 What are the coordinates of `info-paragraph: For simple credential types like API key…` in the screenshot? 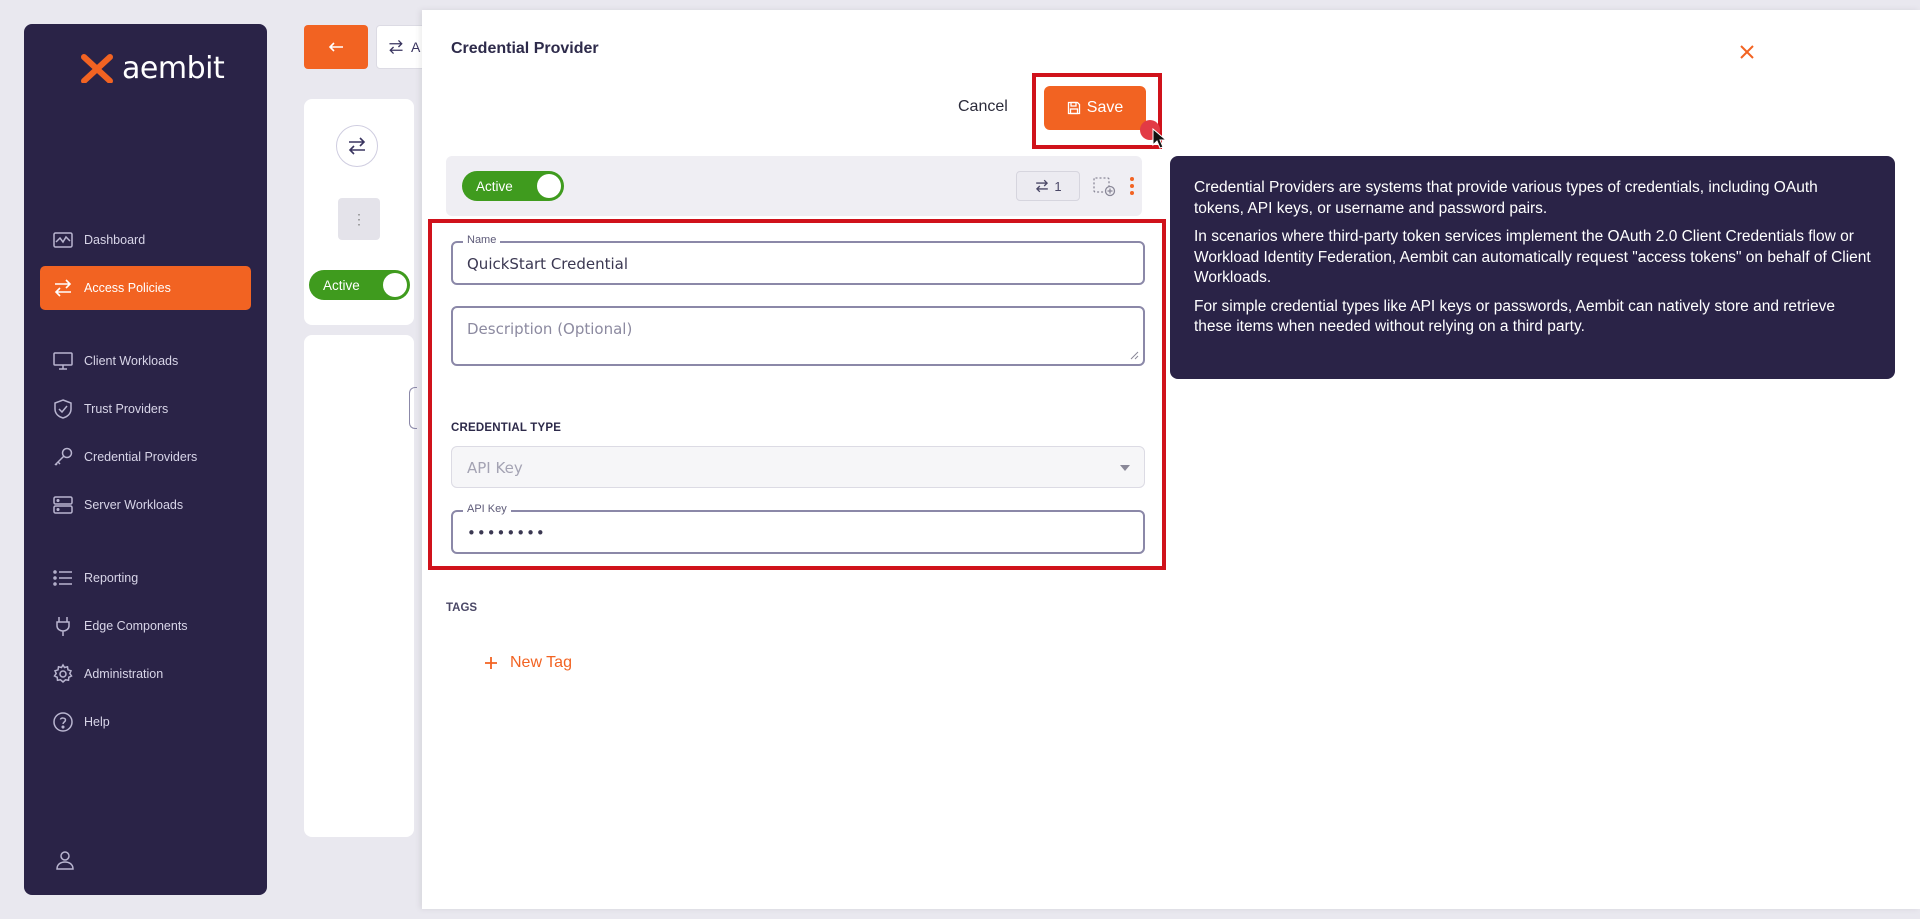 It's located at (1514, 316).